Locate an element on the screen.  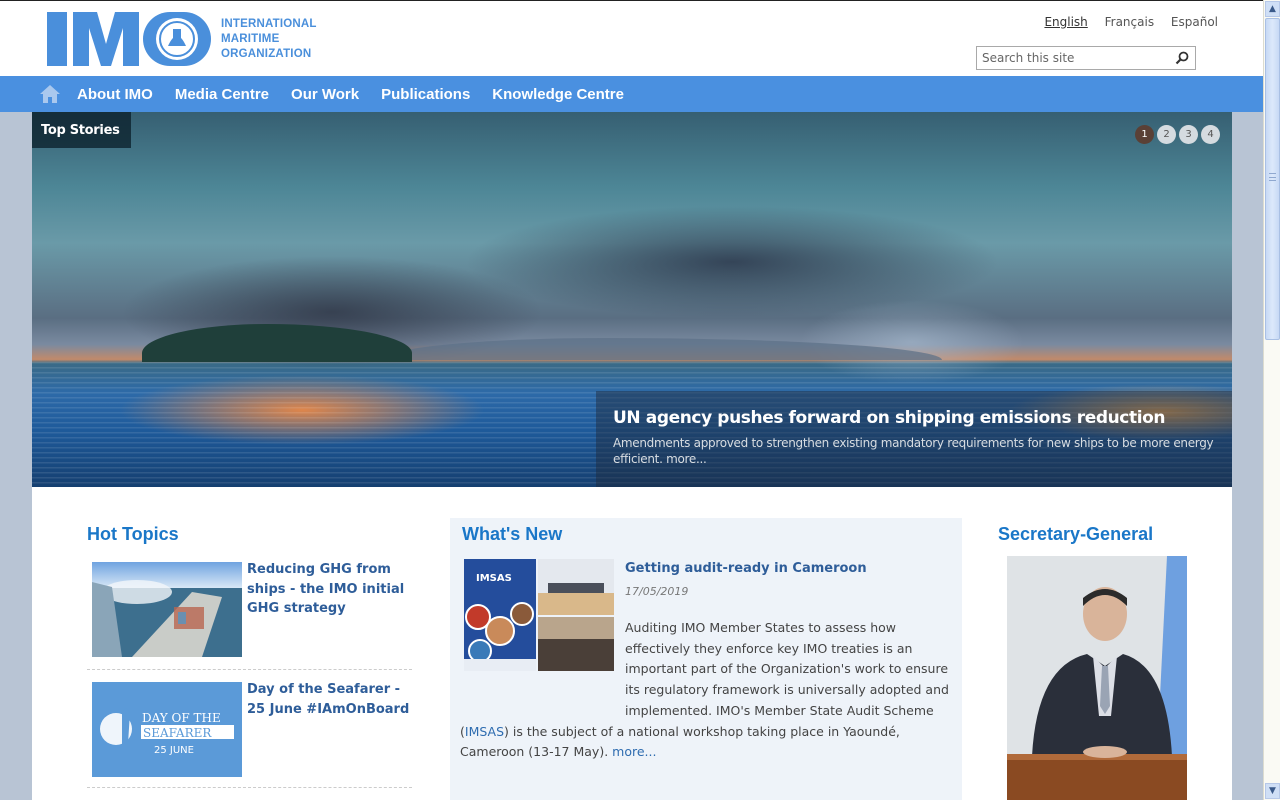
language-switcher: English Français Español is located at coordinates (1124, 22).